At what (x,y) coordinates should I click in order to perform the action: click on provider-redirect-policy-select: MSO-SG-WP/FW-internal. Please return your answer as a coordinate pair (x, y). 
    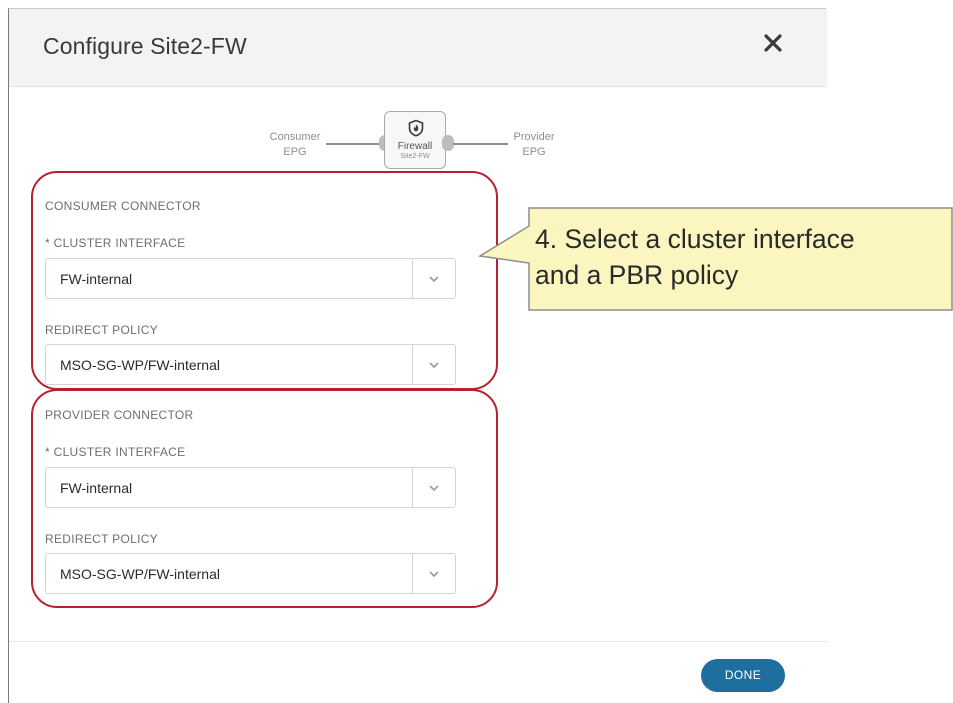
    Looking at the image, I should click on (250, 573).